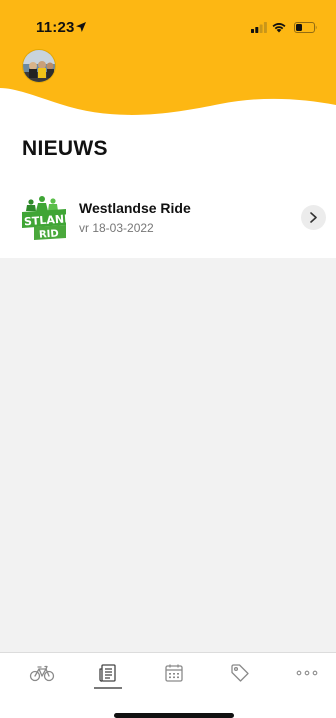  Describe the element at coordinates (168, 218) in the screenshot. I see `news-list-item: STLAND RID Westlandse Ride vr 18-03-2022` at that location.